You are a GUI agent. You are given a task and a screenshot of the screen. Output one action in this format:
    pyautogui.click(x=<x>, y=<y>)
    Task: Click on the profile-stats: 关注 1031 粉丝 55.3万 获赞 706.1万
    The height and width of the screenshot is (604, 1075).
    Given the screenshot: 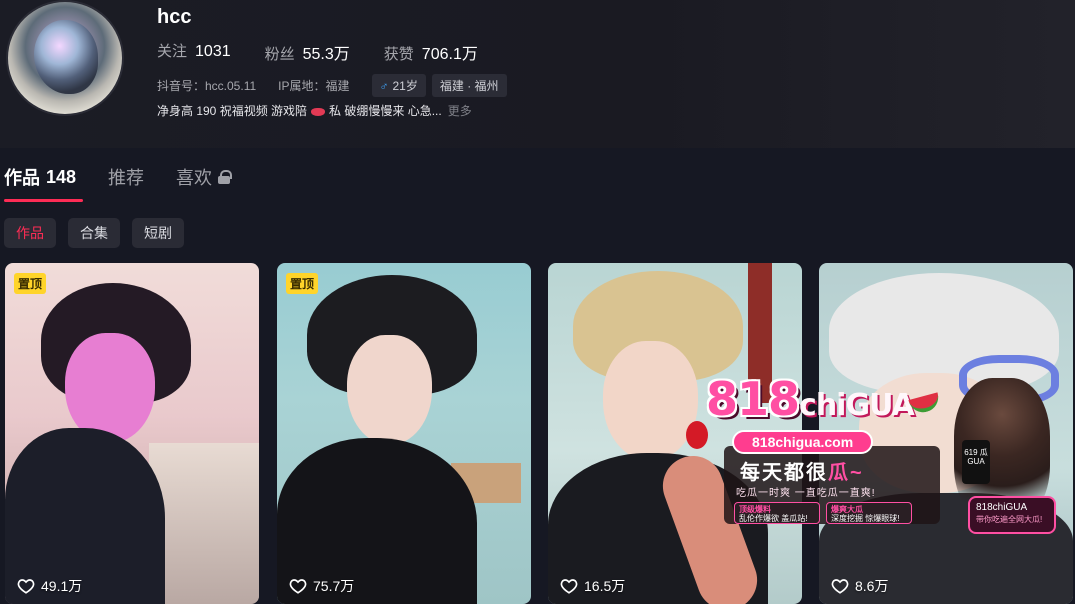 What is the action you would take?
    pyautogui.click(x=317, y=52)
    